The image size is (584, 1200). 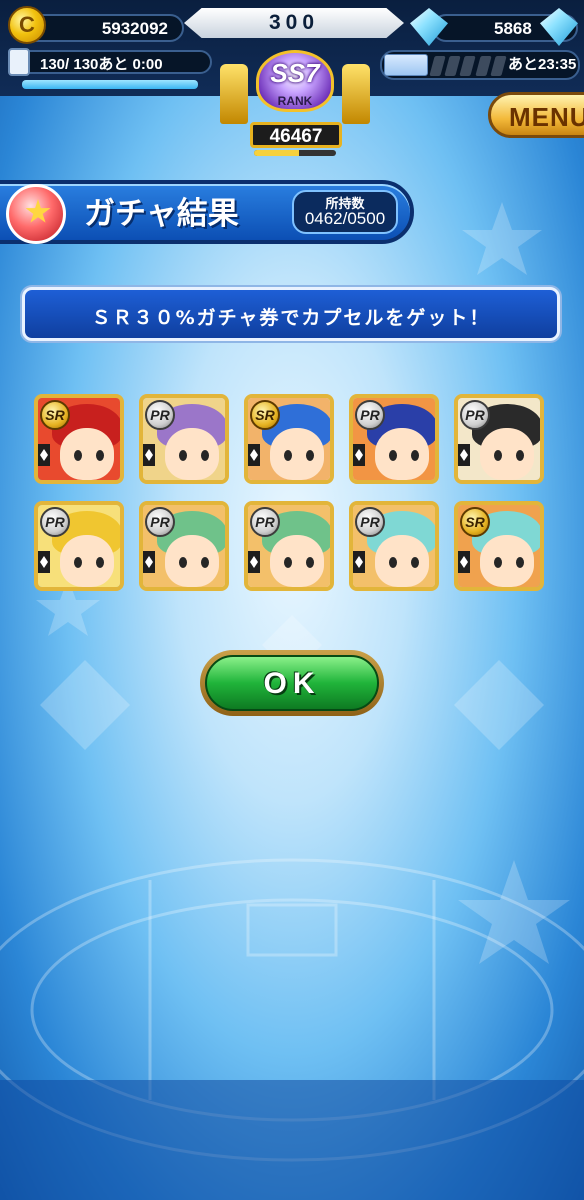 I want to click on capsule-star-icon, so click(x=36, y=214).